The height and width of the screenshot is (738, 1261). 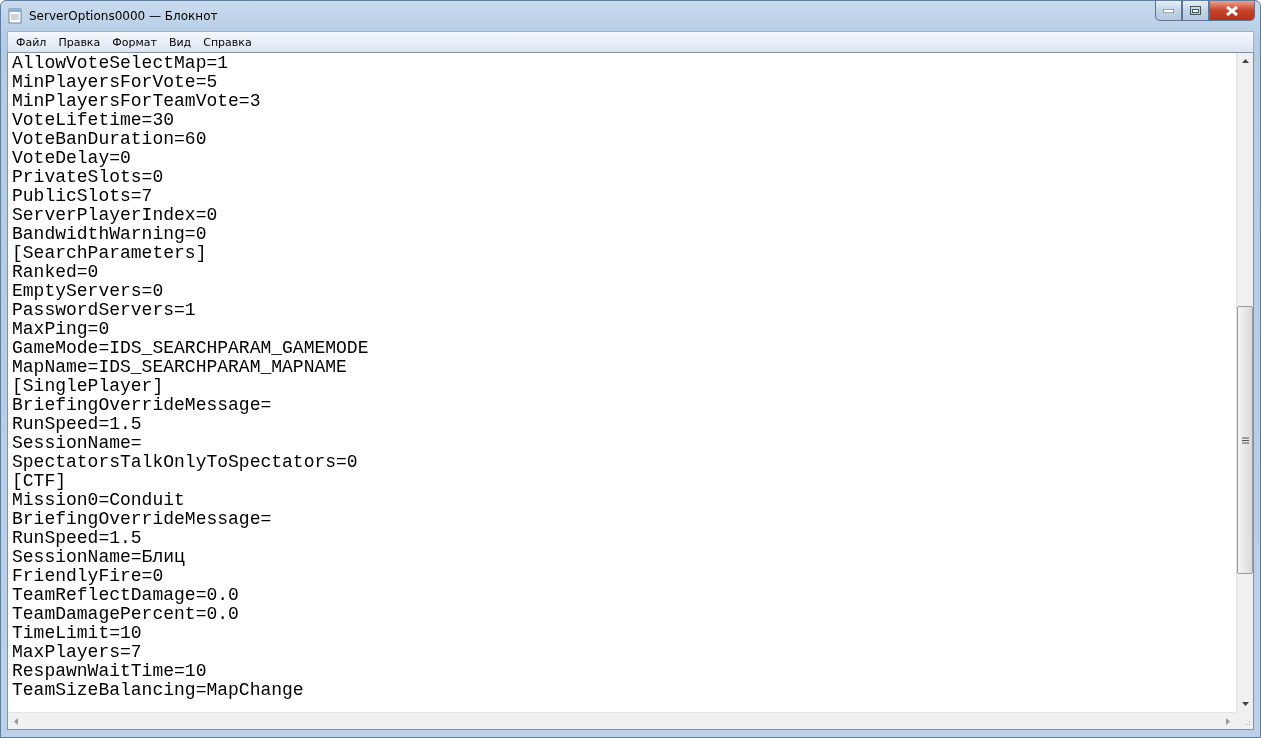 I want to click on horizontal-scrollbar, so click(x=622, y=720).